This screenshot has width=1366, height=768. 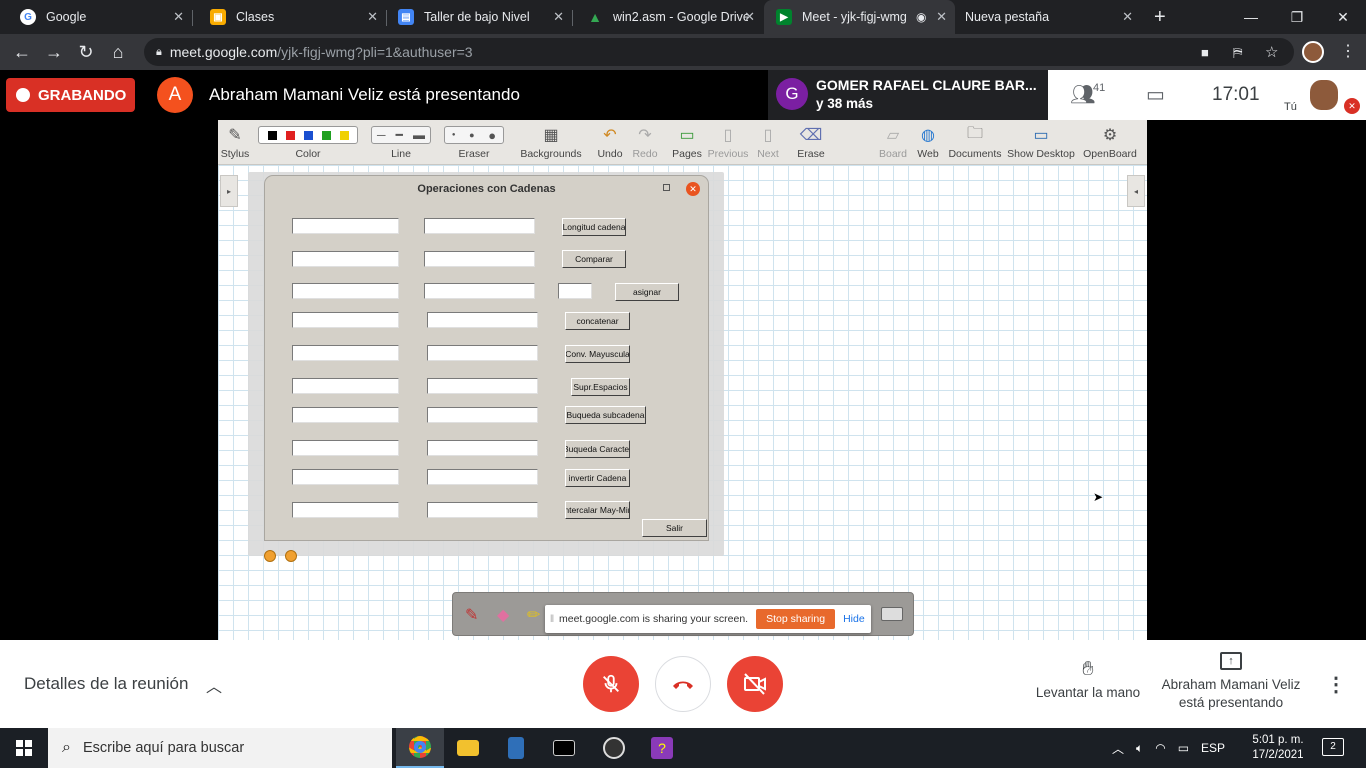 I want to click on restore-icon: ❐, so click(x=1297, y=17).